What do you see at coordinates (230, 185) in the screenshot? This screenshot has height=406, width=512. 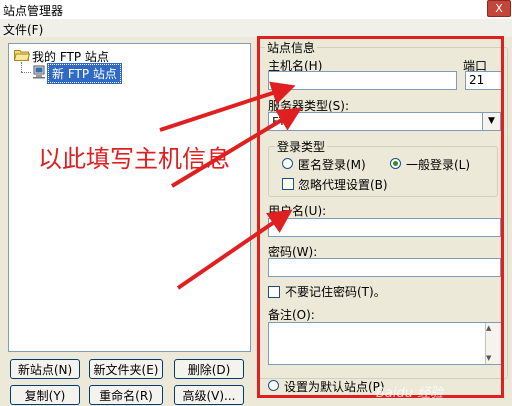 I see `annotation-arrows` at bounding box center [230, 185].